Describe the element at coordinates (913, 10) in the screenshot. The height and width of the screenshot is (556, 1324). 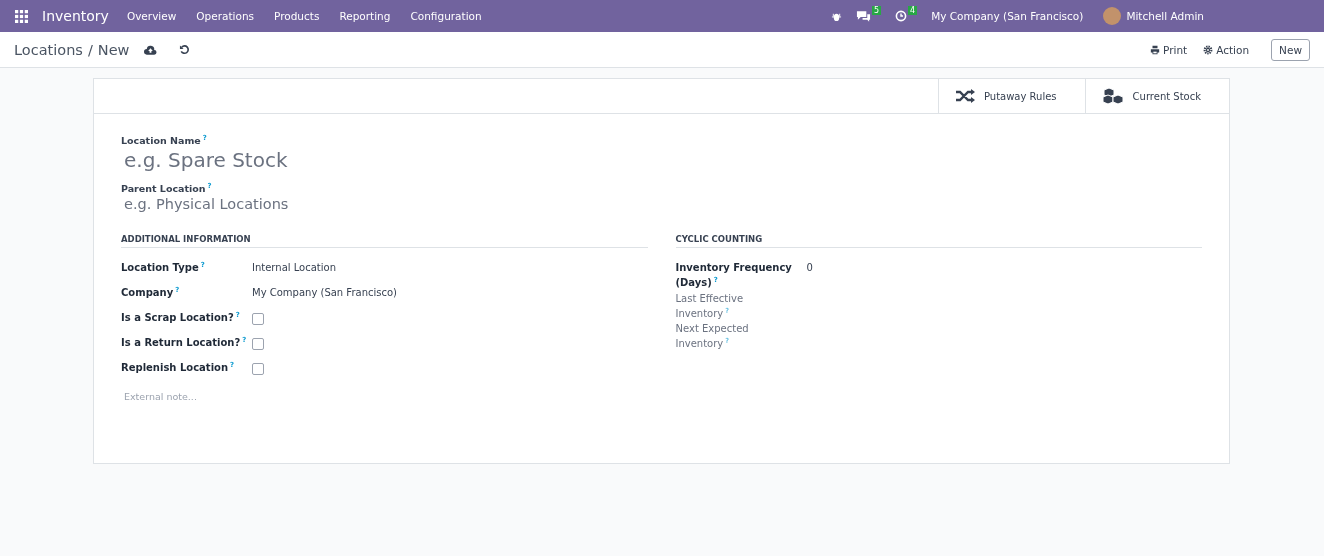
I see `activity-count-badge: 4` at that location.